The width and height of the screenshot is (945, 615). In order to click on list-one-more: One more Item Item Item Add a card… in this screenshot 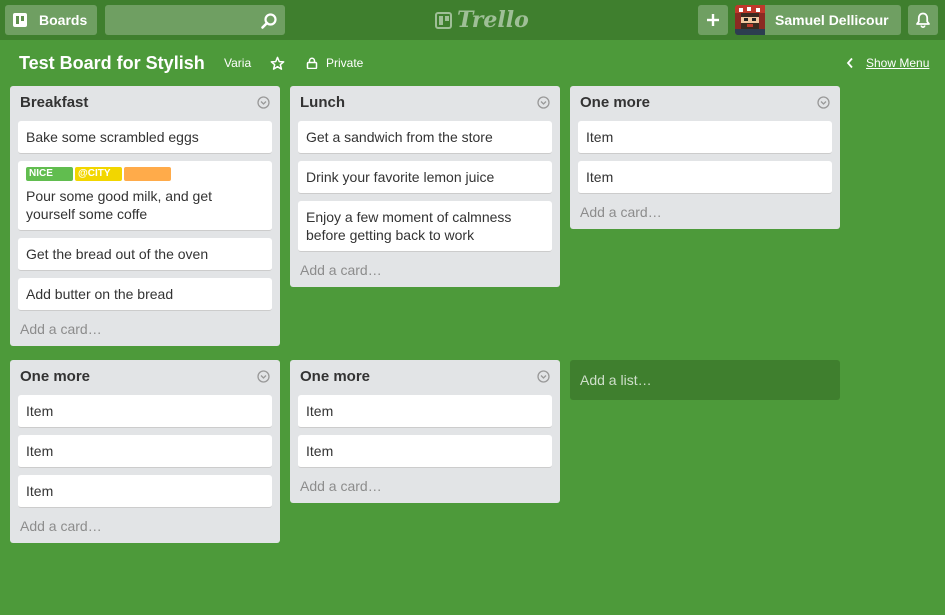, I will do `click(145, 451)`.